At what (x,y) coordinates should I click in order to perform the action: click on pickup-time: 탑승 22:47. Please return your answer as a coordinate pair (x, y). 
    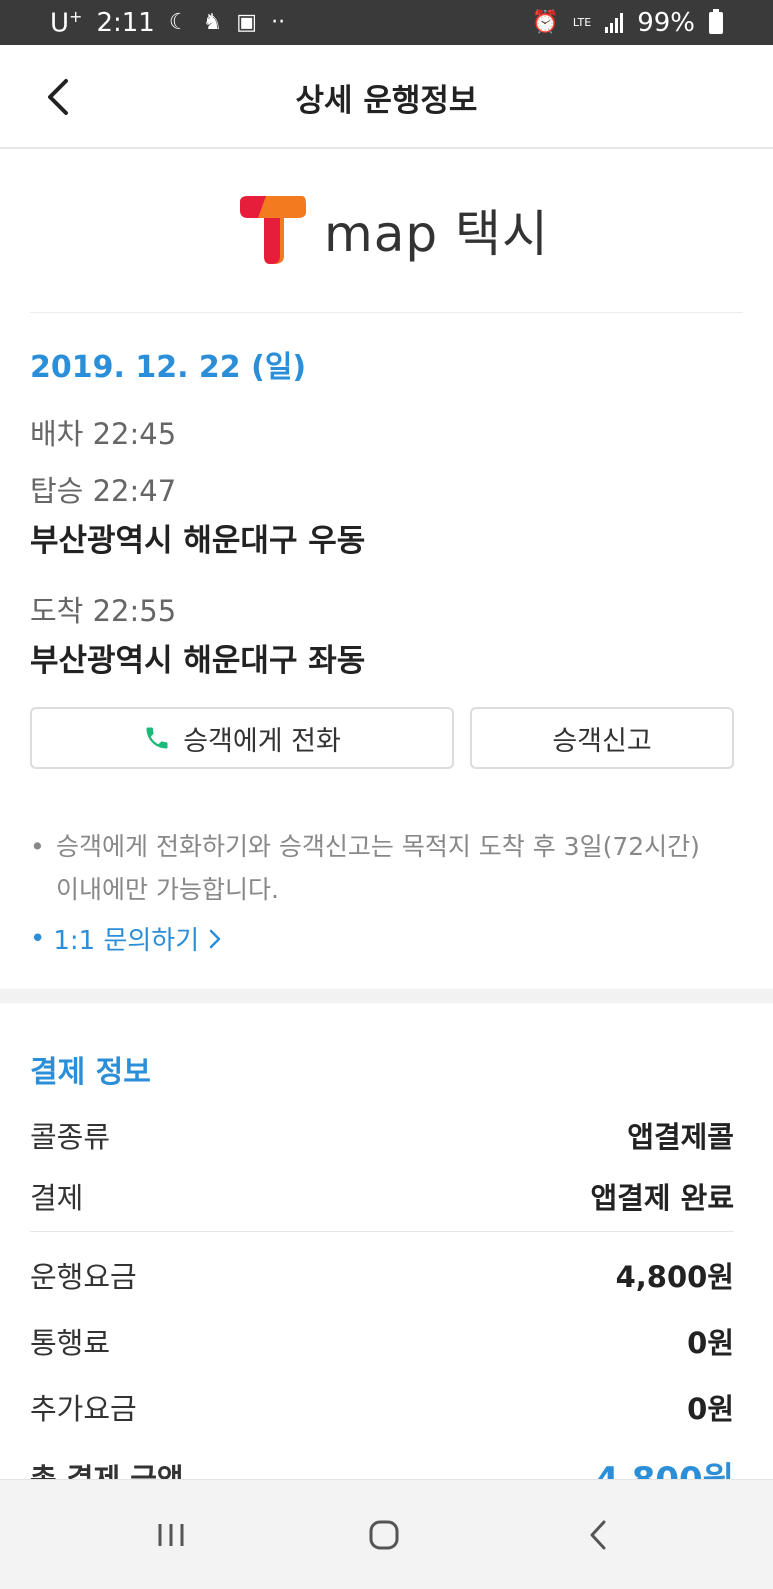
    Looking at the image, I should click on (103, 491).